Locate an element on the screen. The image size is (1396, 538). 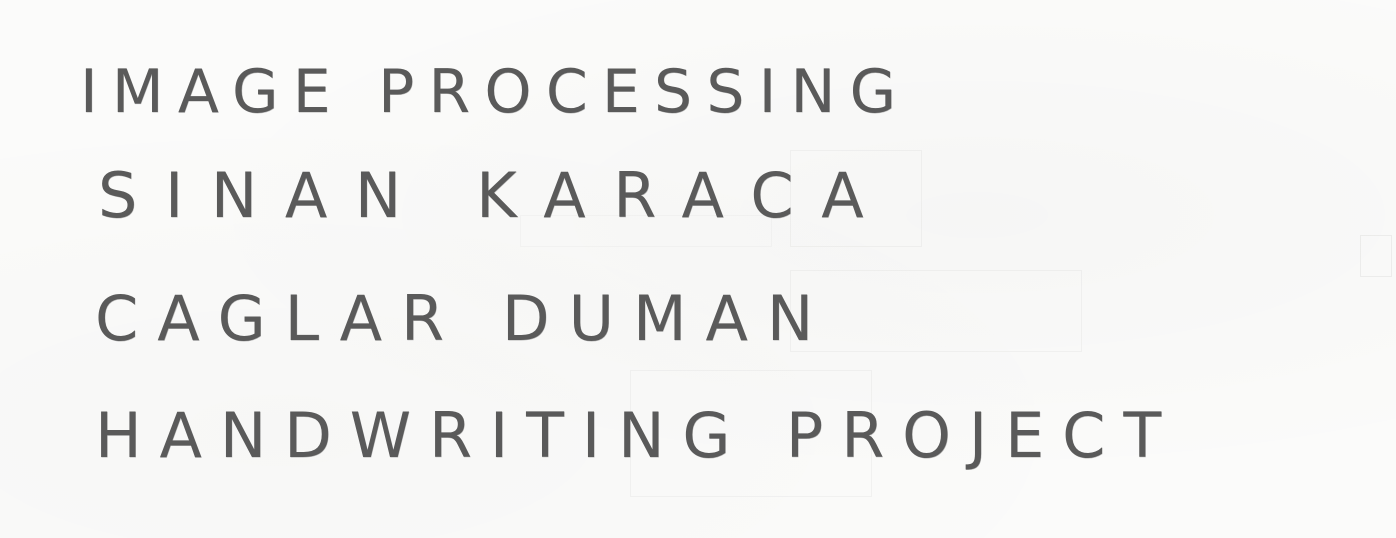
handwritten-line-author-1: SINAN KARACA is located at coordinates (495, 195).